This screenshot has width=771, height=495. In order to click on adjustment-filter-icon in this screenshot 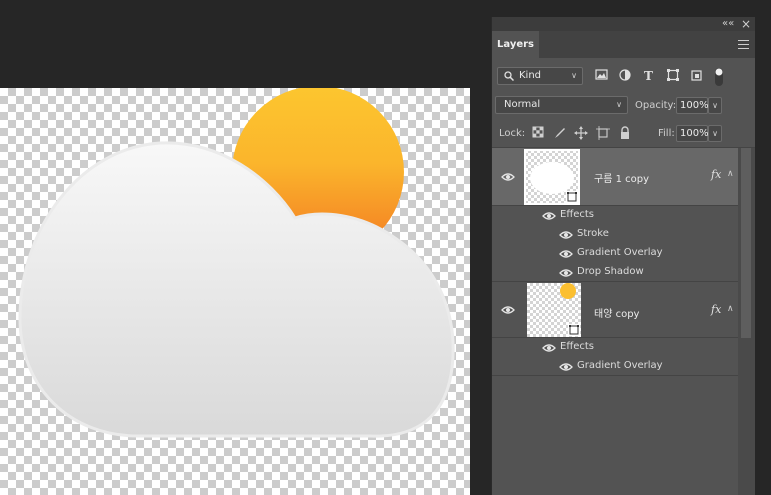, I will do `click(625, 75)`.